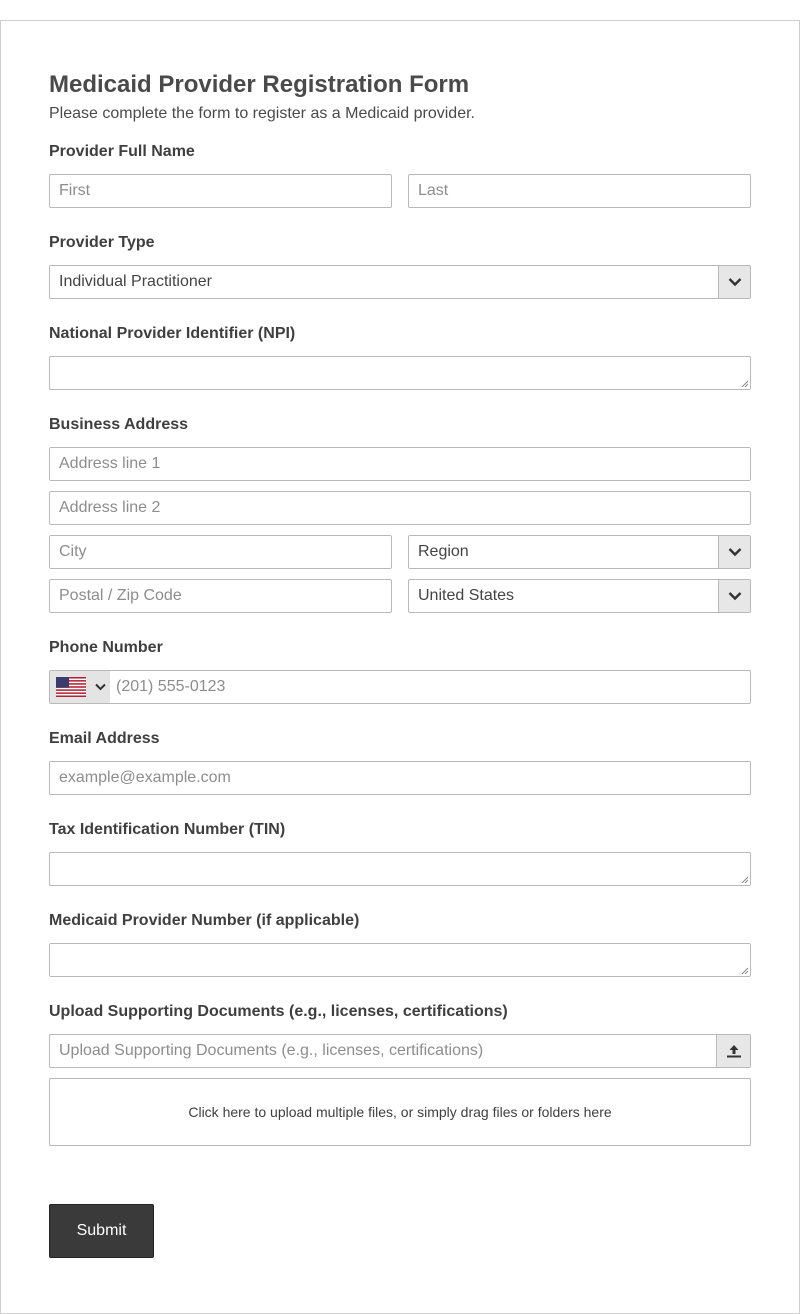 Image resolution: width=800 pixels, height=1314 pixels. Describe the element at coordinates (145, 777) in the screenshot. I see `email-placeholder: example@example.com` at that location.